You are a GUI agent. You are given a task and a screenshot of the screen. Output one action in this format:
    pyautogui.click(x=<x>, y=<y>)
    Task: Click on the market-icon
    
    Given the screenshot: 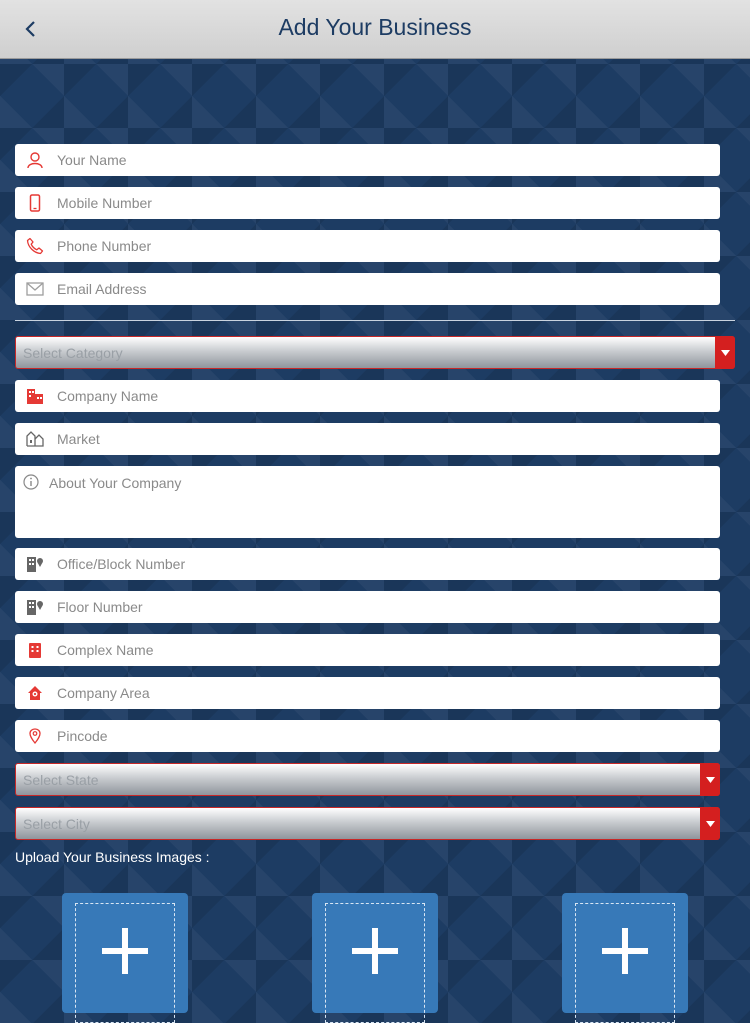 What is the action you would take?
    pyautogui.click(x=35, y=439)
    